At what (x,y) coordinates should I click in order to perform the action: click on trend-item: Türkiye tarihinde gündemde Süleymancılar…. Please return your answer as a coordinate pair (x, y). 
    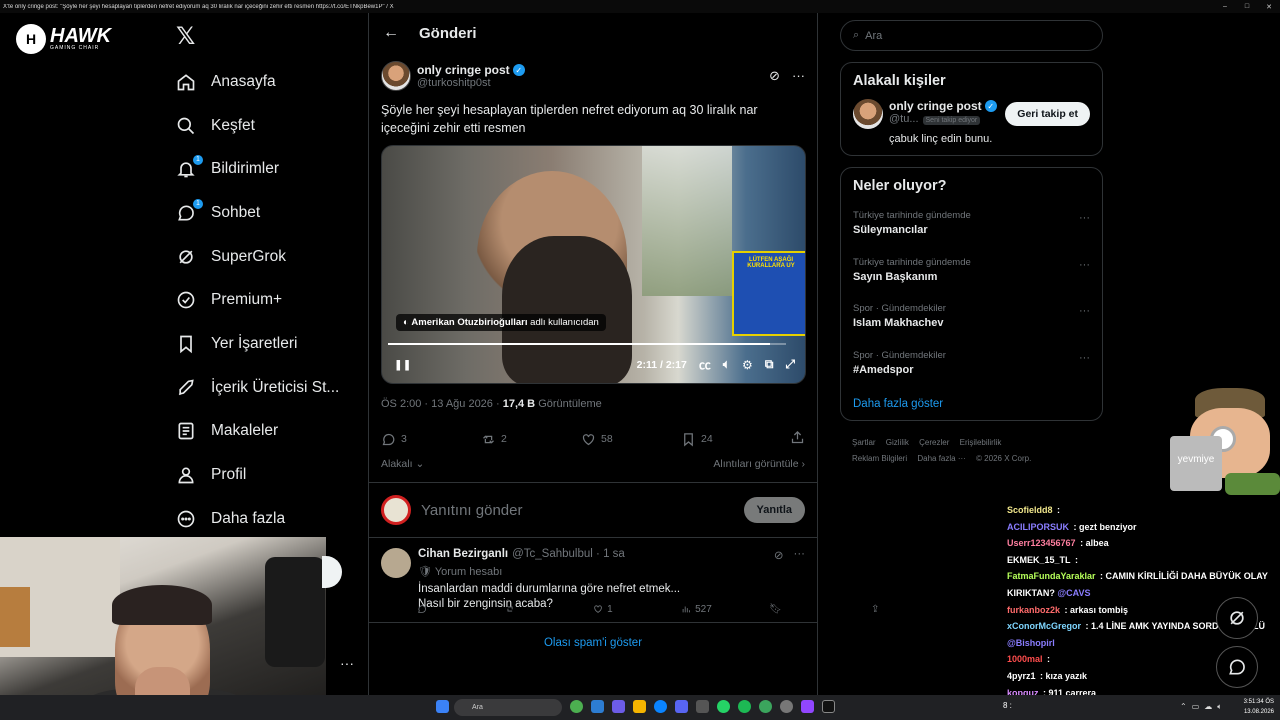
    Looking at the image, I should click on (971, 227).